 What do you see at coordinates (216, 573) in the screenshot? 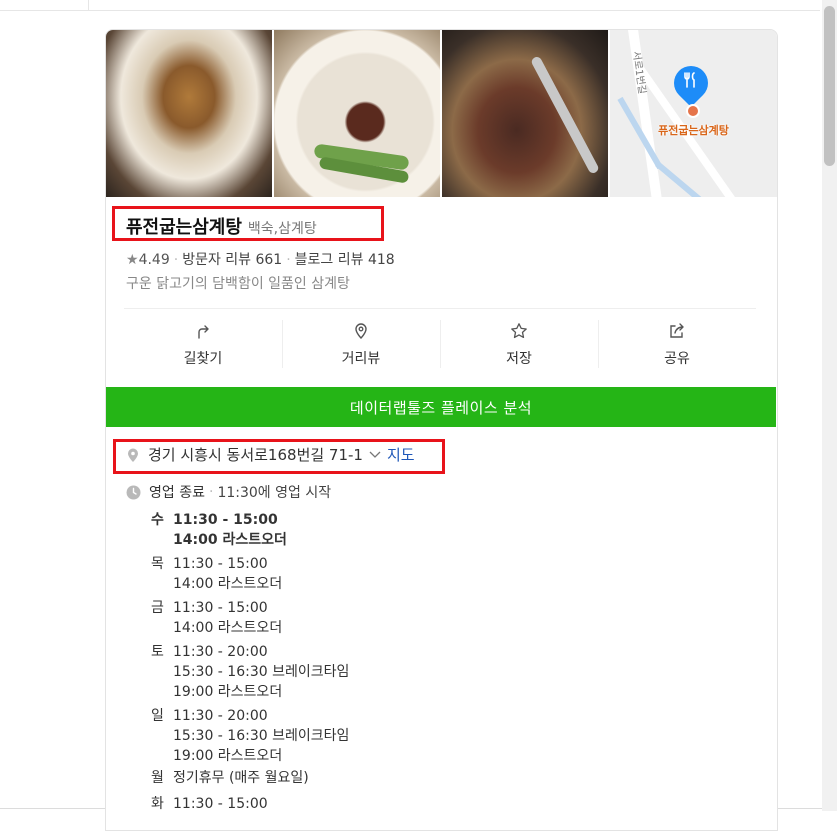
I see `hours-thu: 목 11:30 - 15:00 14:00 라스트오더` at bounding box center [216, 573].